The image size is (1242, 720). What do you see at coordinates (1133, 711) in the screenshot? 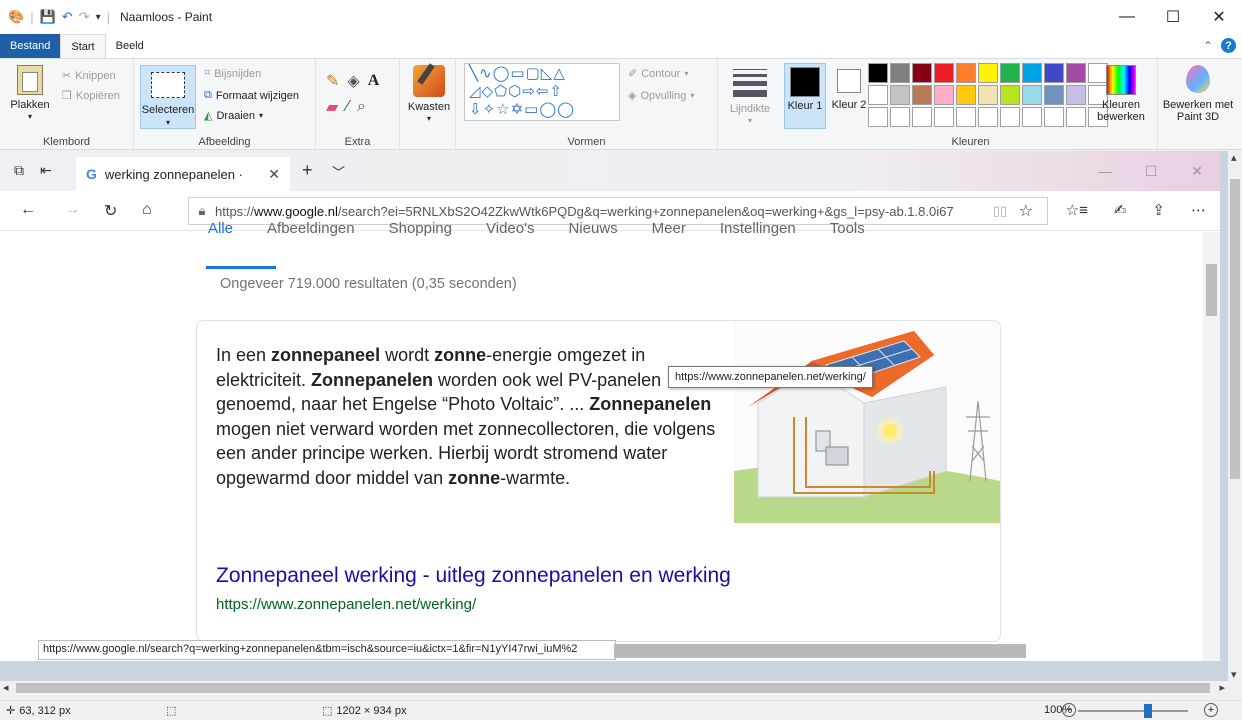
I see `zoom-slider-track` at bounding box center [1133, 711].